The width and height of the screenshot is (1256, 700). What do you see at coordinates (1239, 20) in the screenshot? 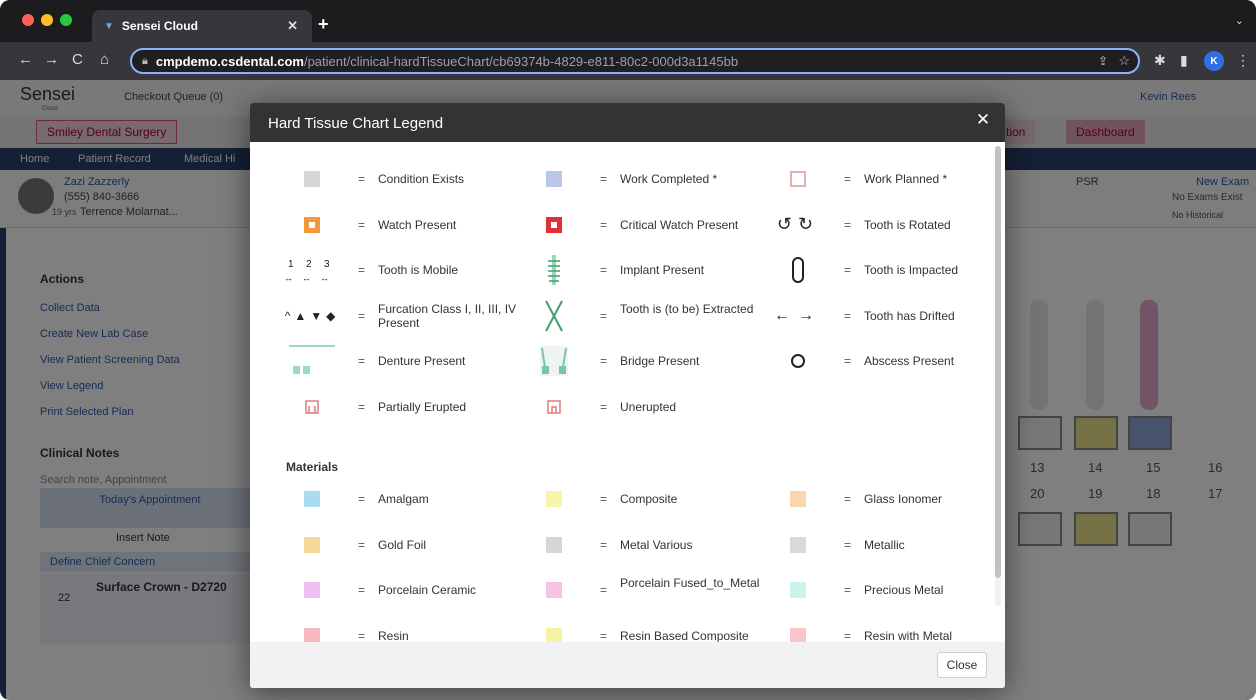
I see `tab-search-icon: ⌄` at bounding box center [1239, 20].